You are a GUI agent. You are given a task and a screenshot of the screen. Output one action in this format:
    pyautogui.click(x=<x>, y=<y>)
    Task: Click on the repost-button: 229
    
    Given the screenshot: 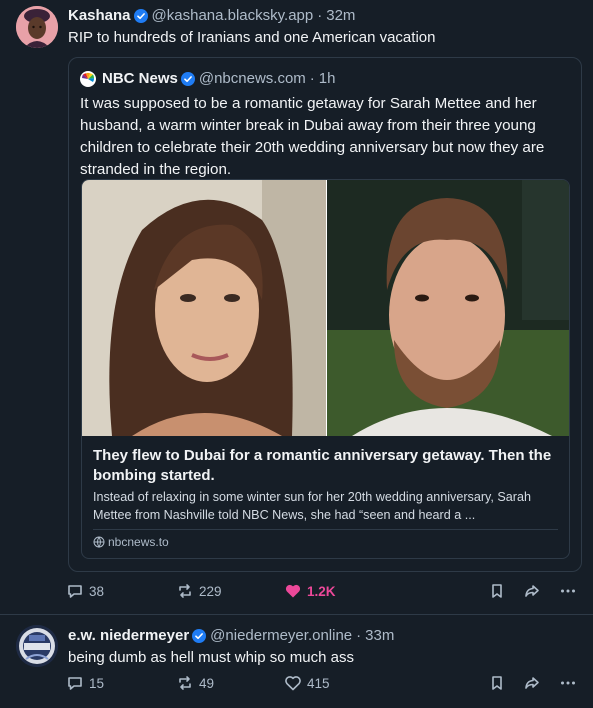 What is the action you would take?
    pyautogui.click(x=199, y=591)
    